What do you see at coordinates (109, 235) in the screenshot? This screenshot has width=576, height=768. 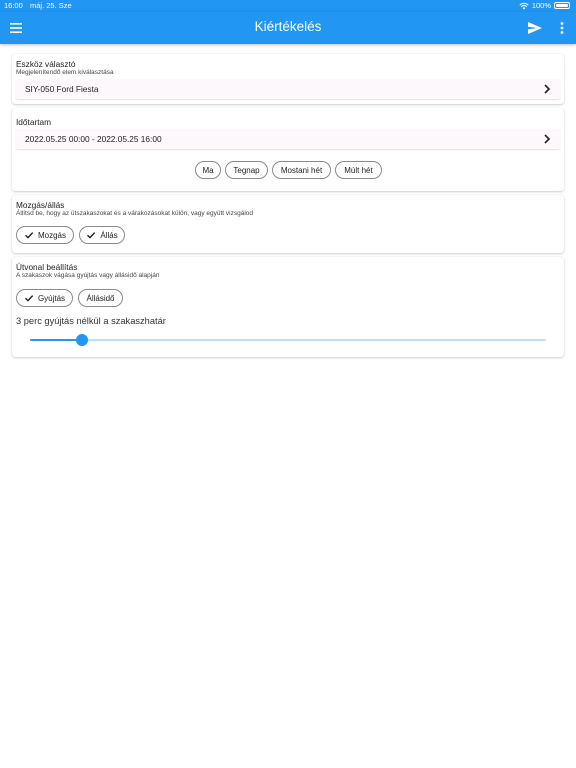 I see `chip-label: Állás` at bounding box center [109, 235].